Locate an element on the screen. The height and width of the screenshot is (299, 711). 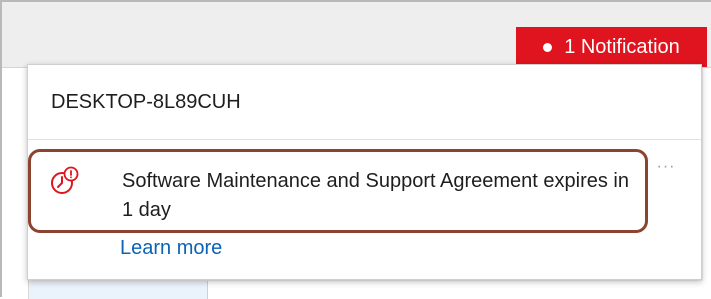
learn-more-link: Learn more is located at coordinates (171, 248).